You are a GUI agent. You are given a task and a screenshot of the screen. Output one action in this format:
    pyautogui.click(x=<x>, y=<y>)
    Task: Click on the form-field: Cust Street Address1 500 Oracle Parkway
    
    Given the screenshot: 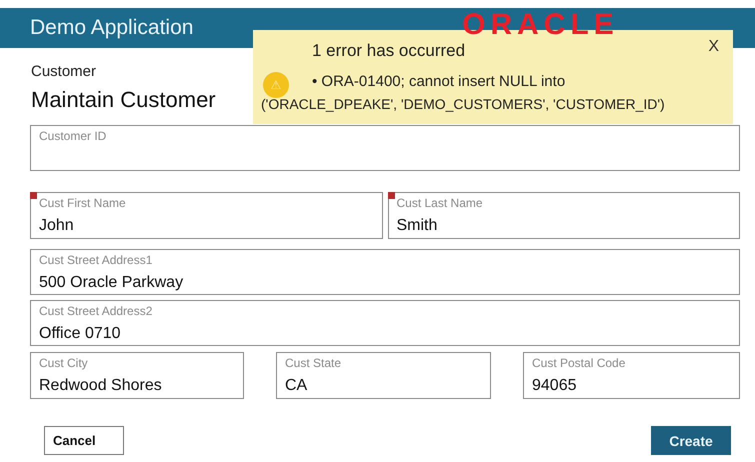 What is the action you would take?
    pyautogui.click(x=385, y=272)
    